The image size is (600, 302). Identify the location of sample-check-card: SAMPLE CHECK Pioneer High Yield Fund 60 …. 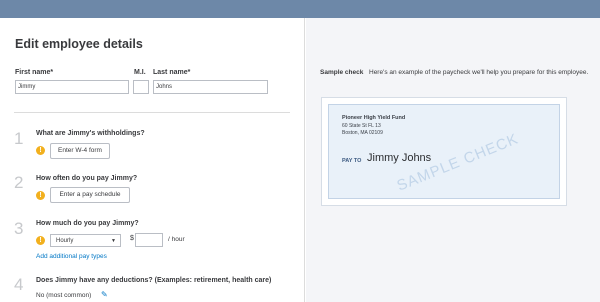
(444, 151).